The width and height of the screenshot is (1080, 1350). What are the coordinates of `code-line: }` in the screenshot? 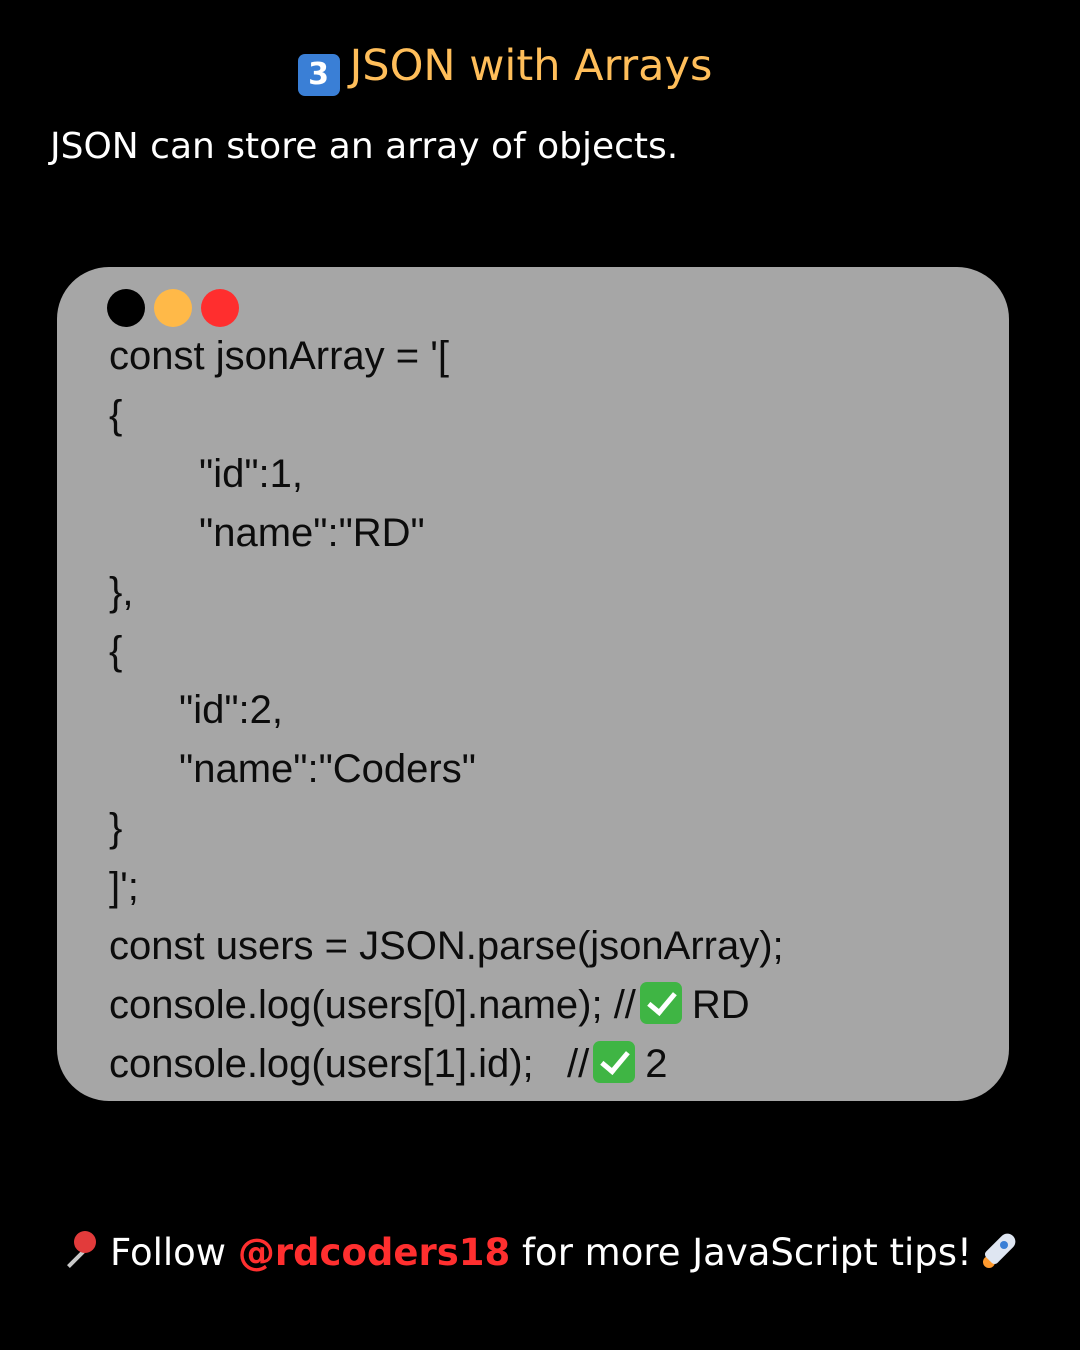 It's located at (116, 828).